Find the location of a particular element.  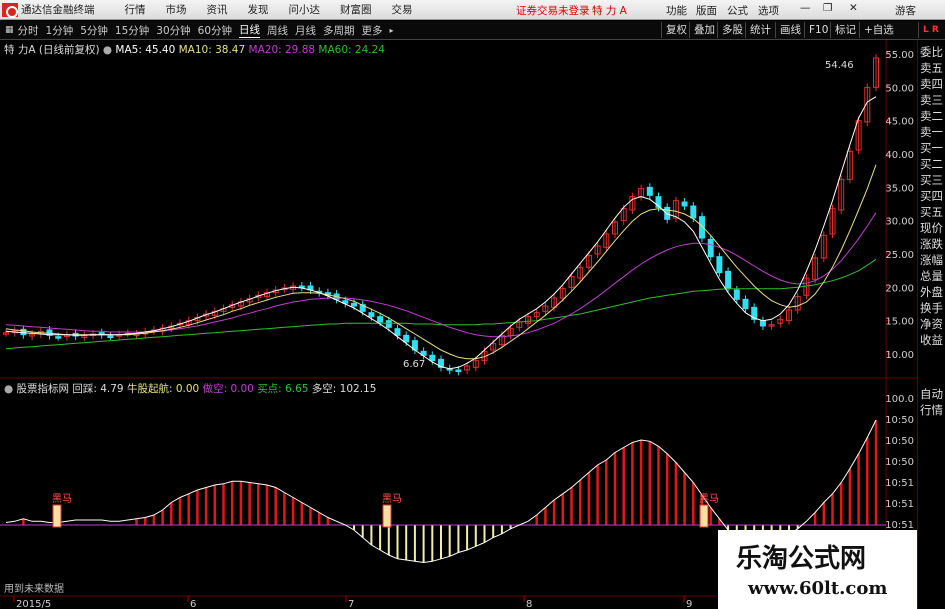

indicator-axis: 100.010:5010:5010:5010:5110:5110:51 is located at coordinates (899, 462).